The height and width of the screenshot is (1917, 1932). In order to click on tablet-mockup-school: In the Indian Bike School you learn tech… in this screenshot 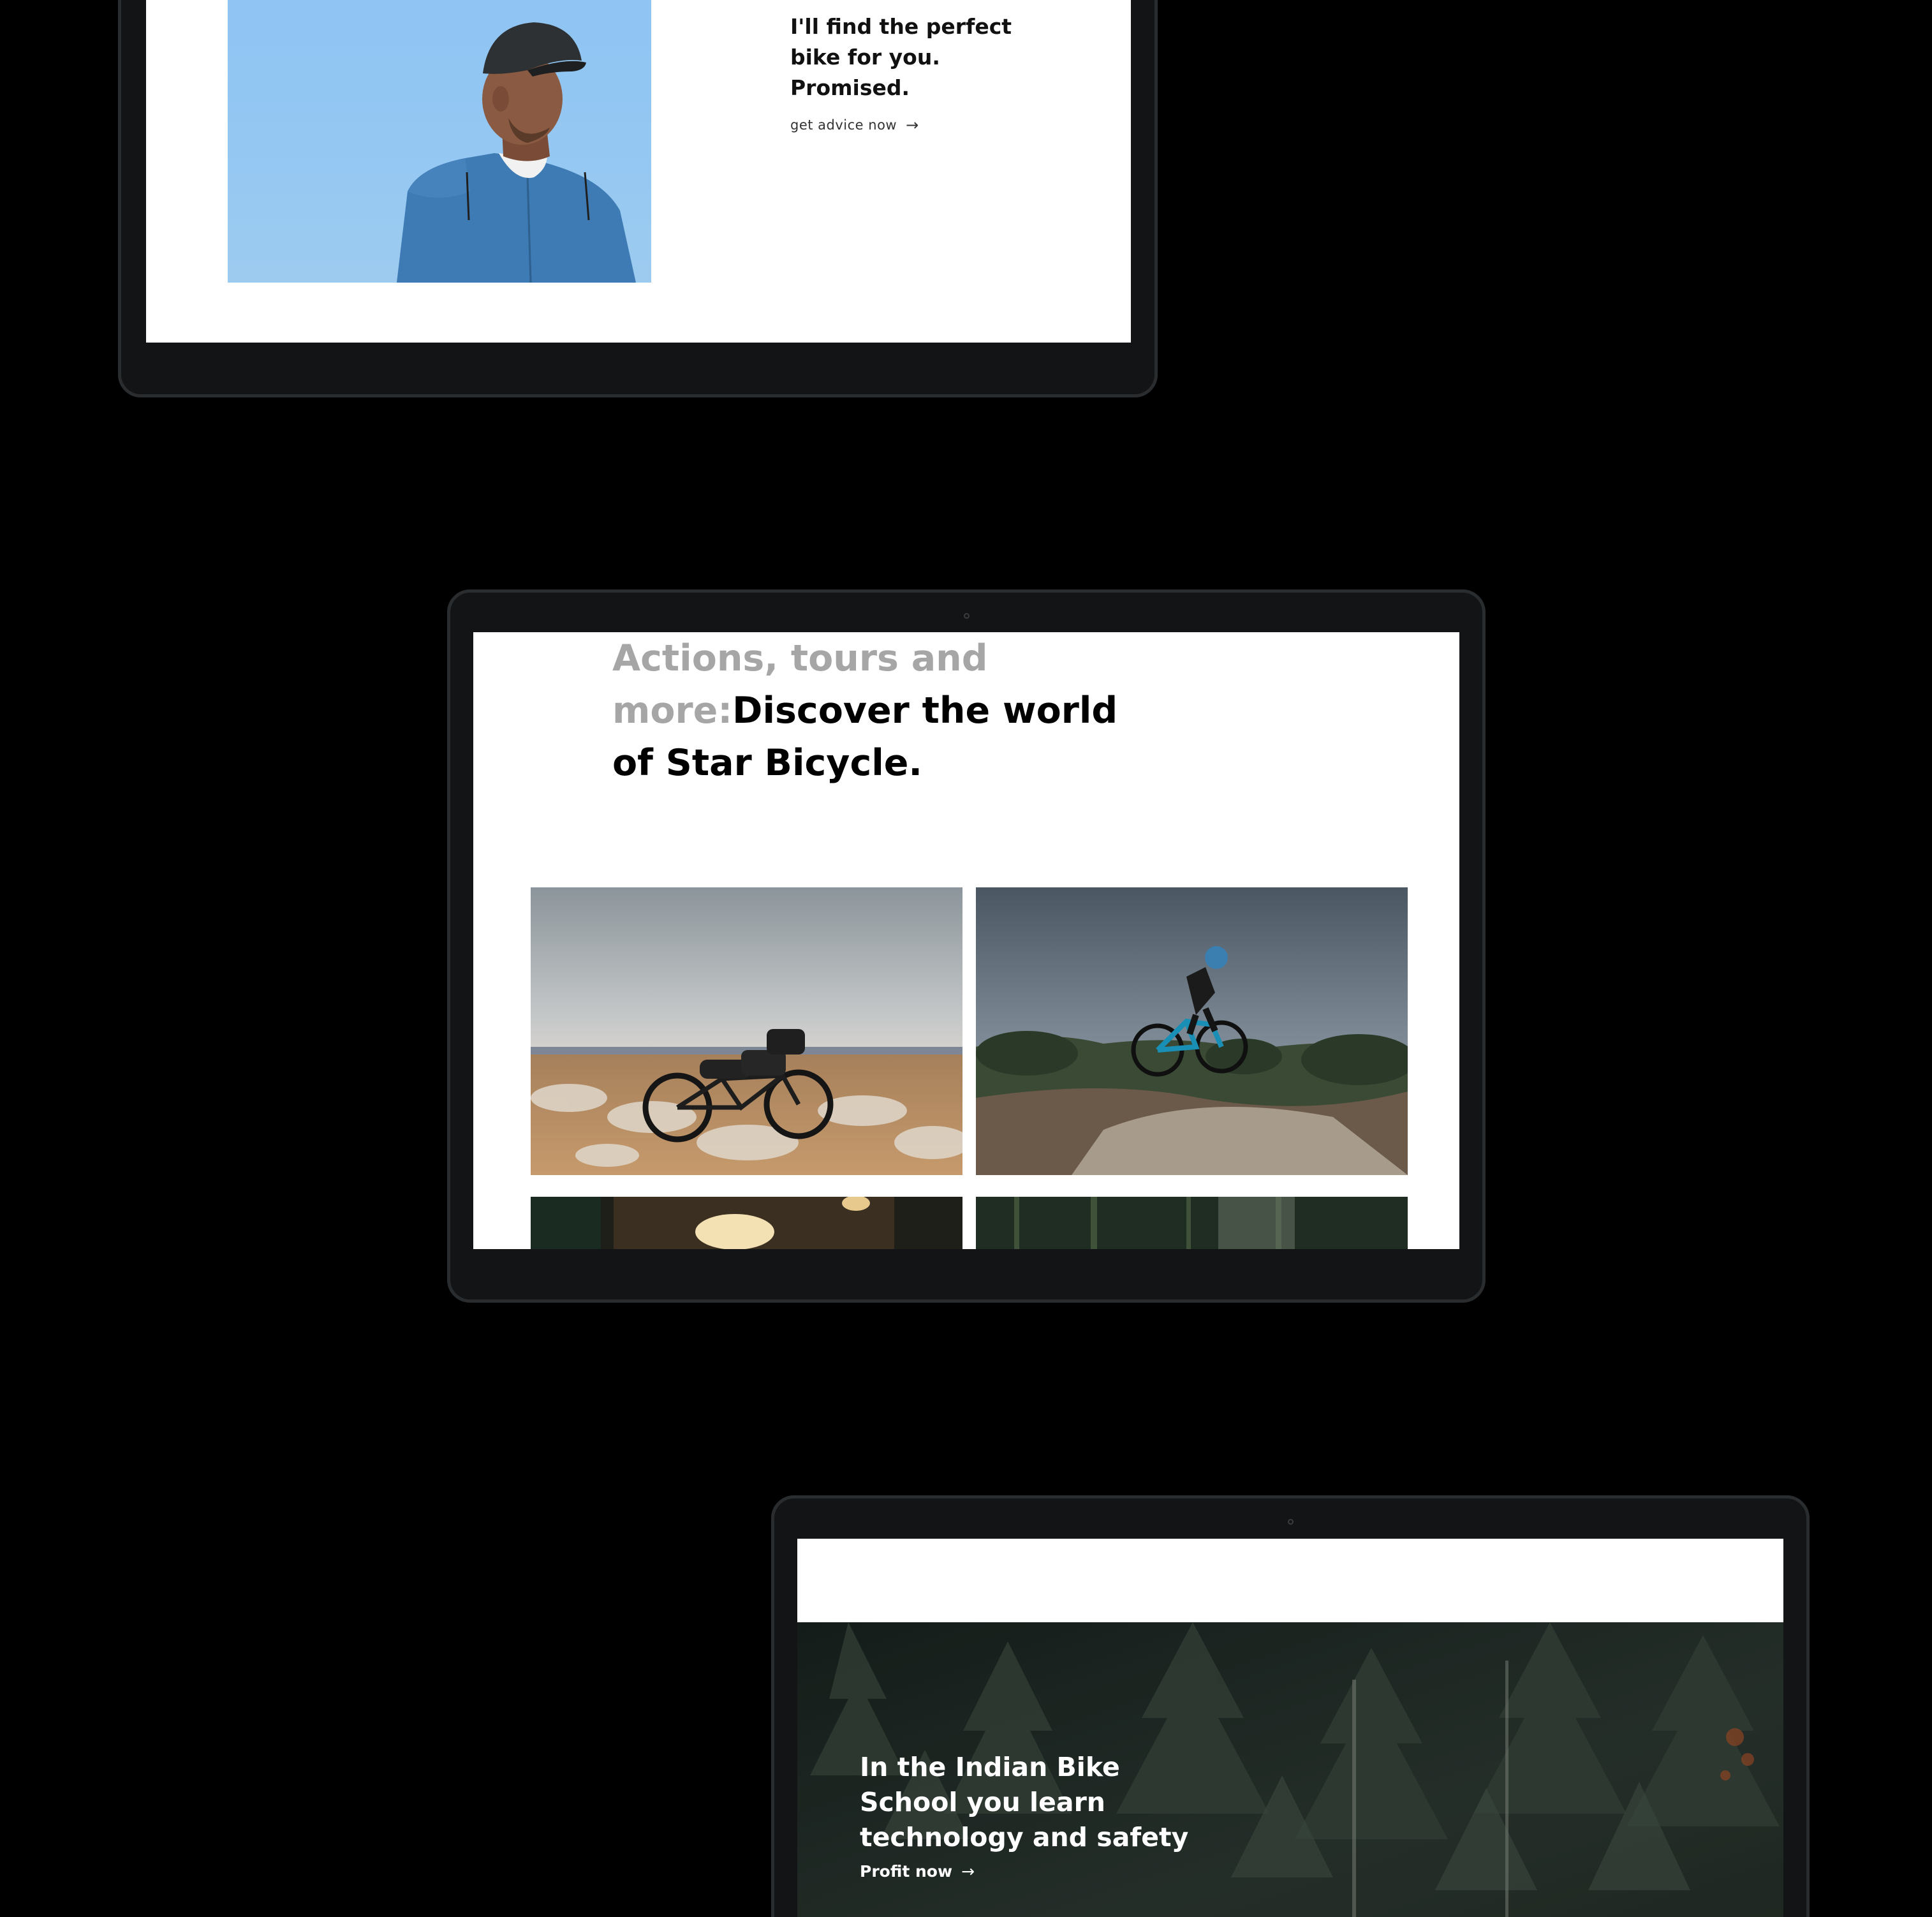, I will do `click(1290, 1706)`.